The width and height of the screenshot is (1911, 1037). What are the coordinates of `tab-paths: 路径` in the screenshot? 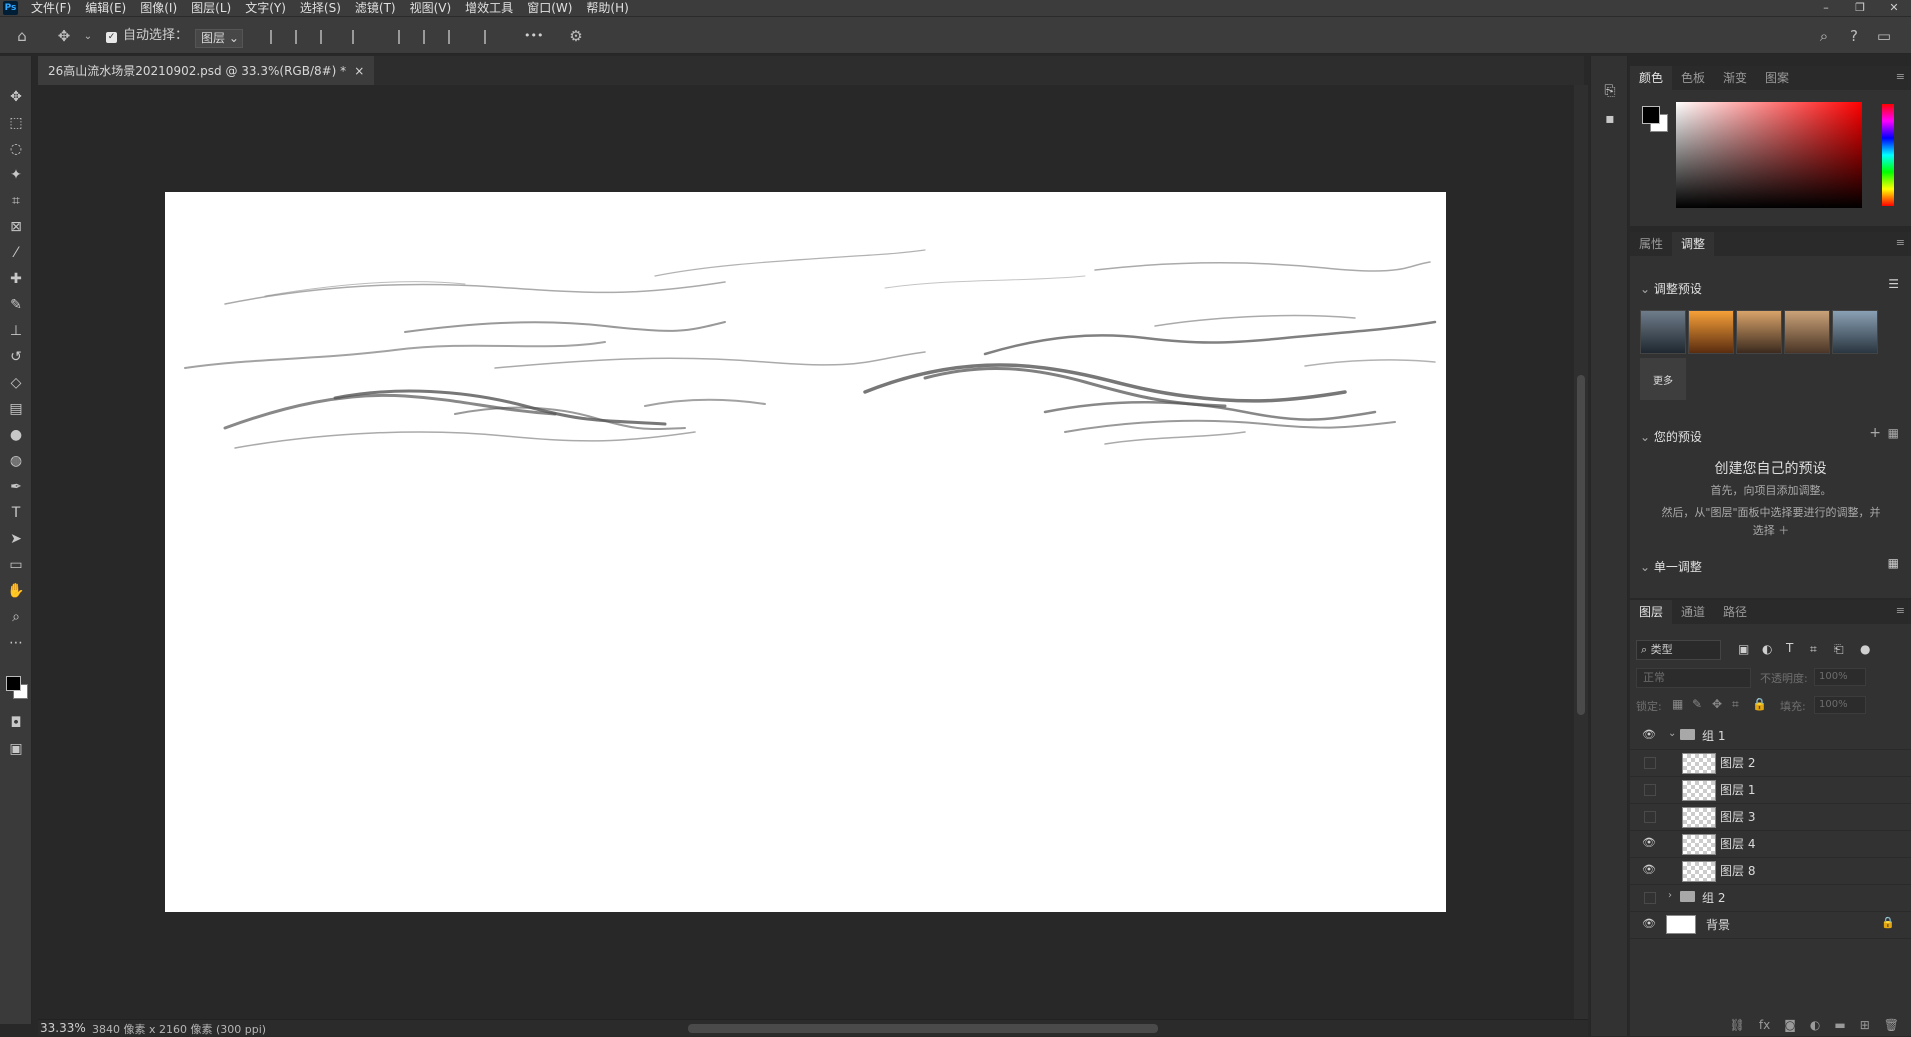 It's located at (1735, 612).